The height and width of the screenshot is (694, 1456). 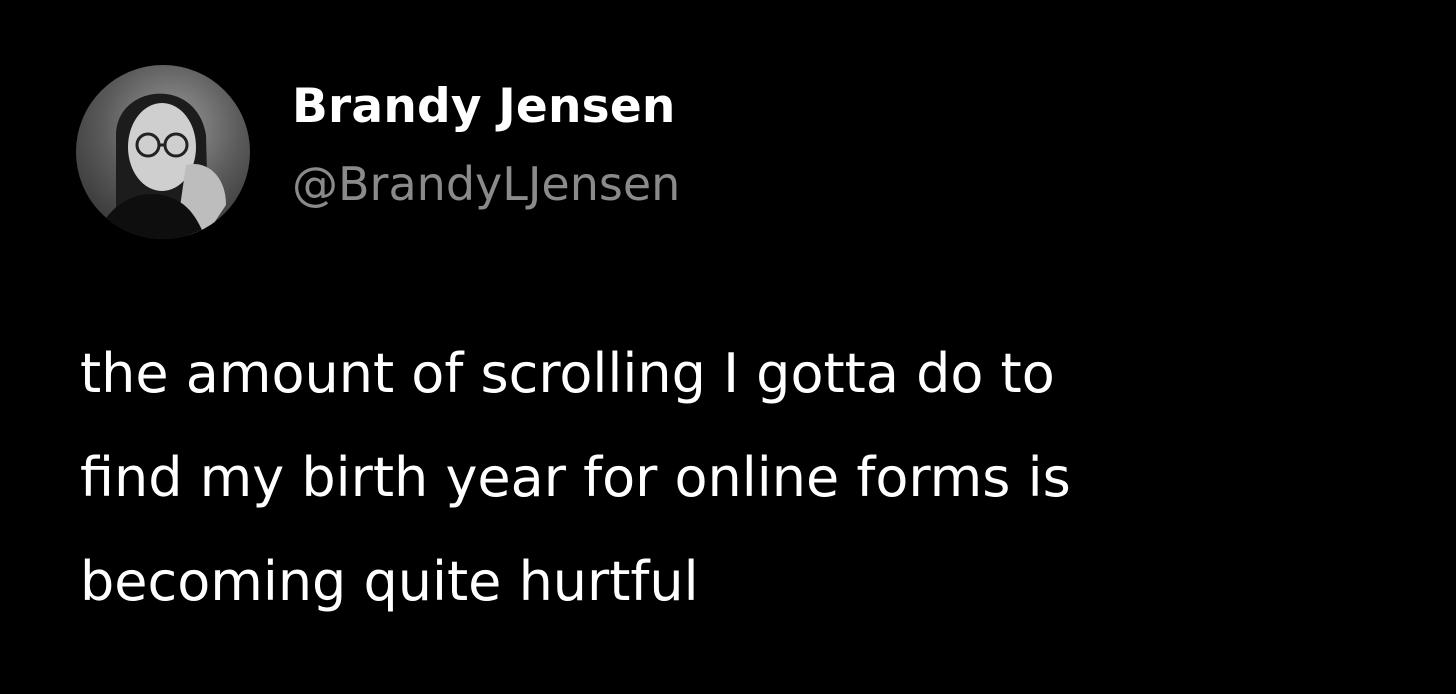 I want to click on author-names: Brandy Jensen @BrandyLJensen, so click(x=486, y=145).